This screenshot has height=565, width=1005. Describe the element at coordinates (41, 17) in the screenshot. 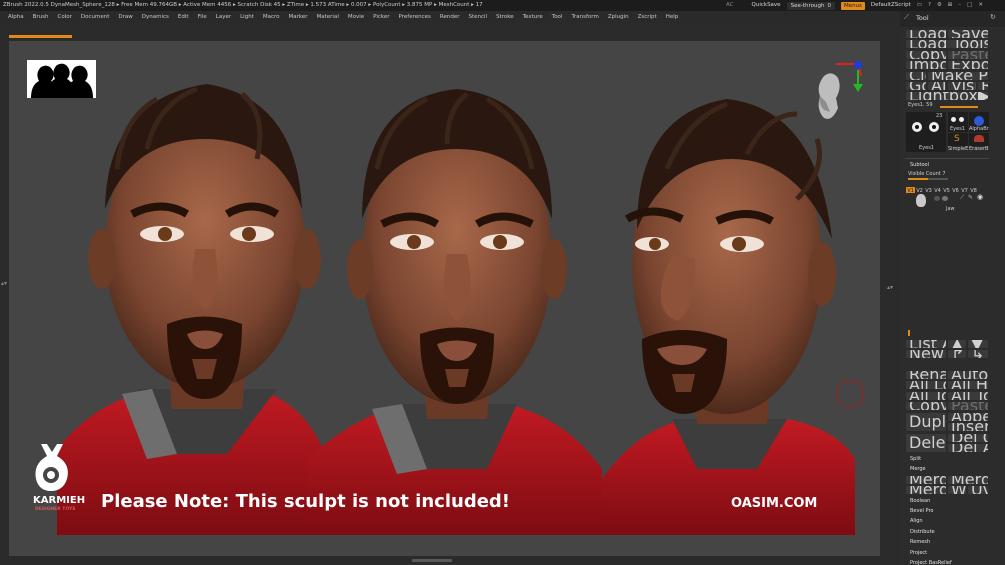

I see `menu-item-brush: Brush` at that location.